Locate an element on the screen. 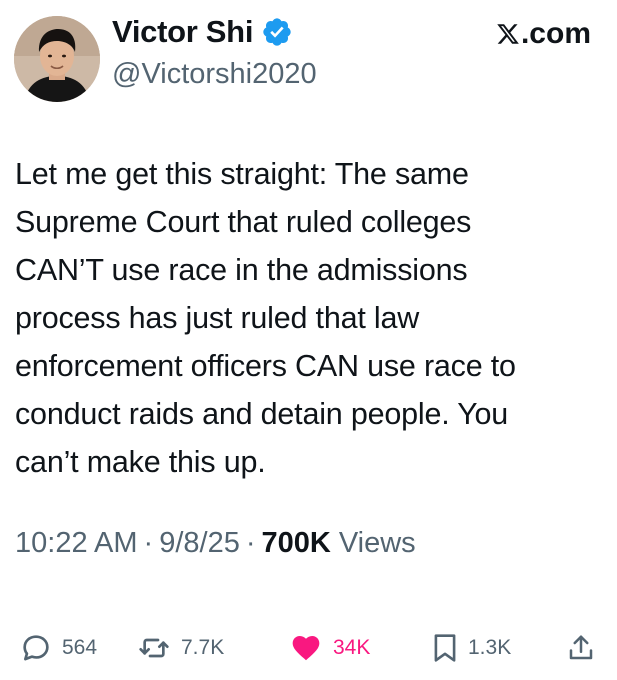 The width and height of the screenshot is (617, 680). x-logo-icon is located at coordinates (508, 34).